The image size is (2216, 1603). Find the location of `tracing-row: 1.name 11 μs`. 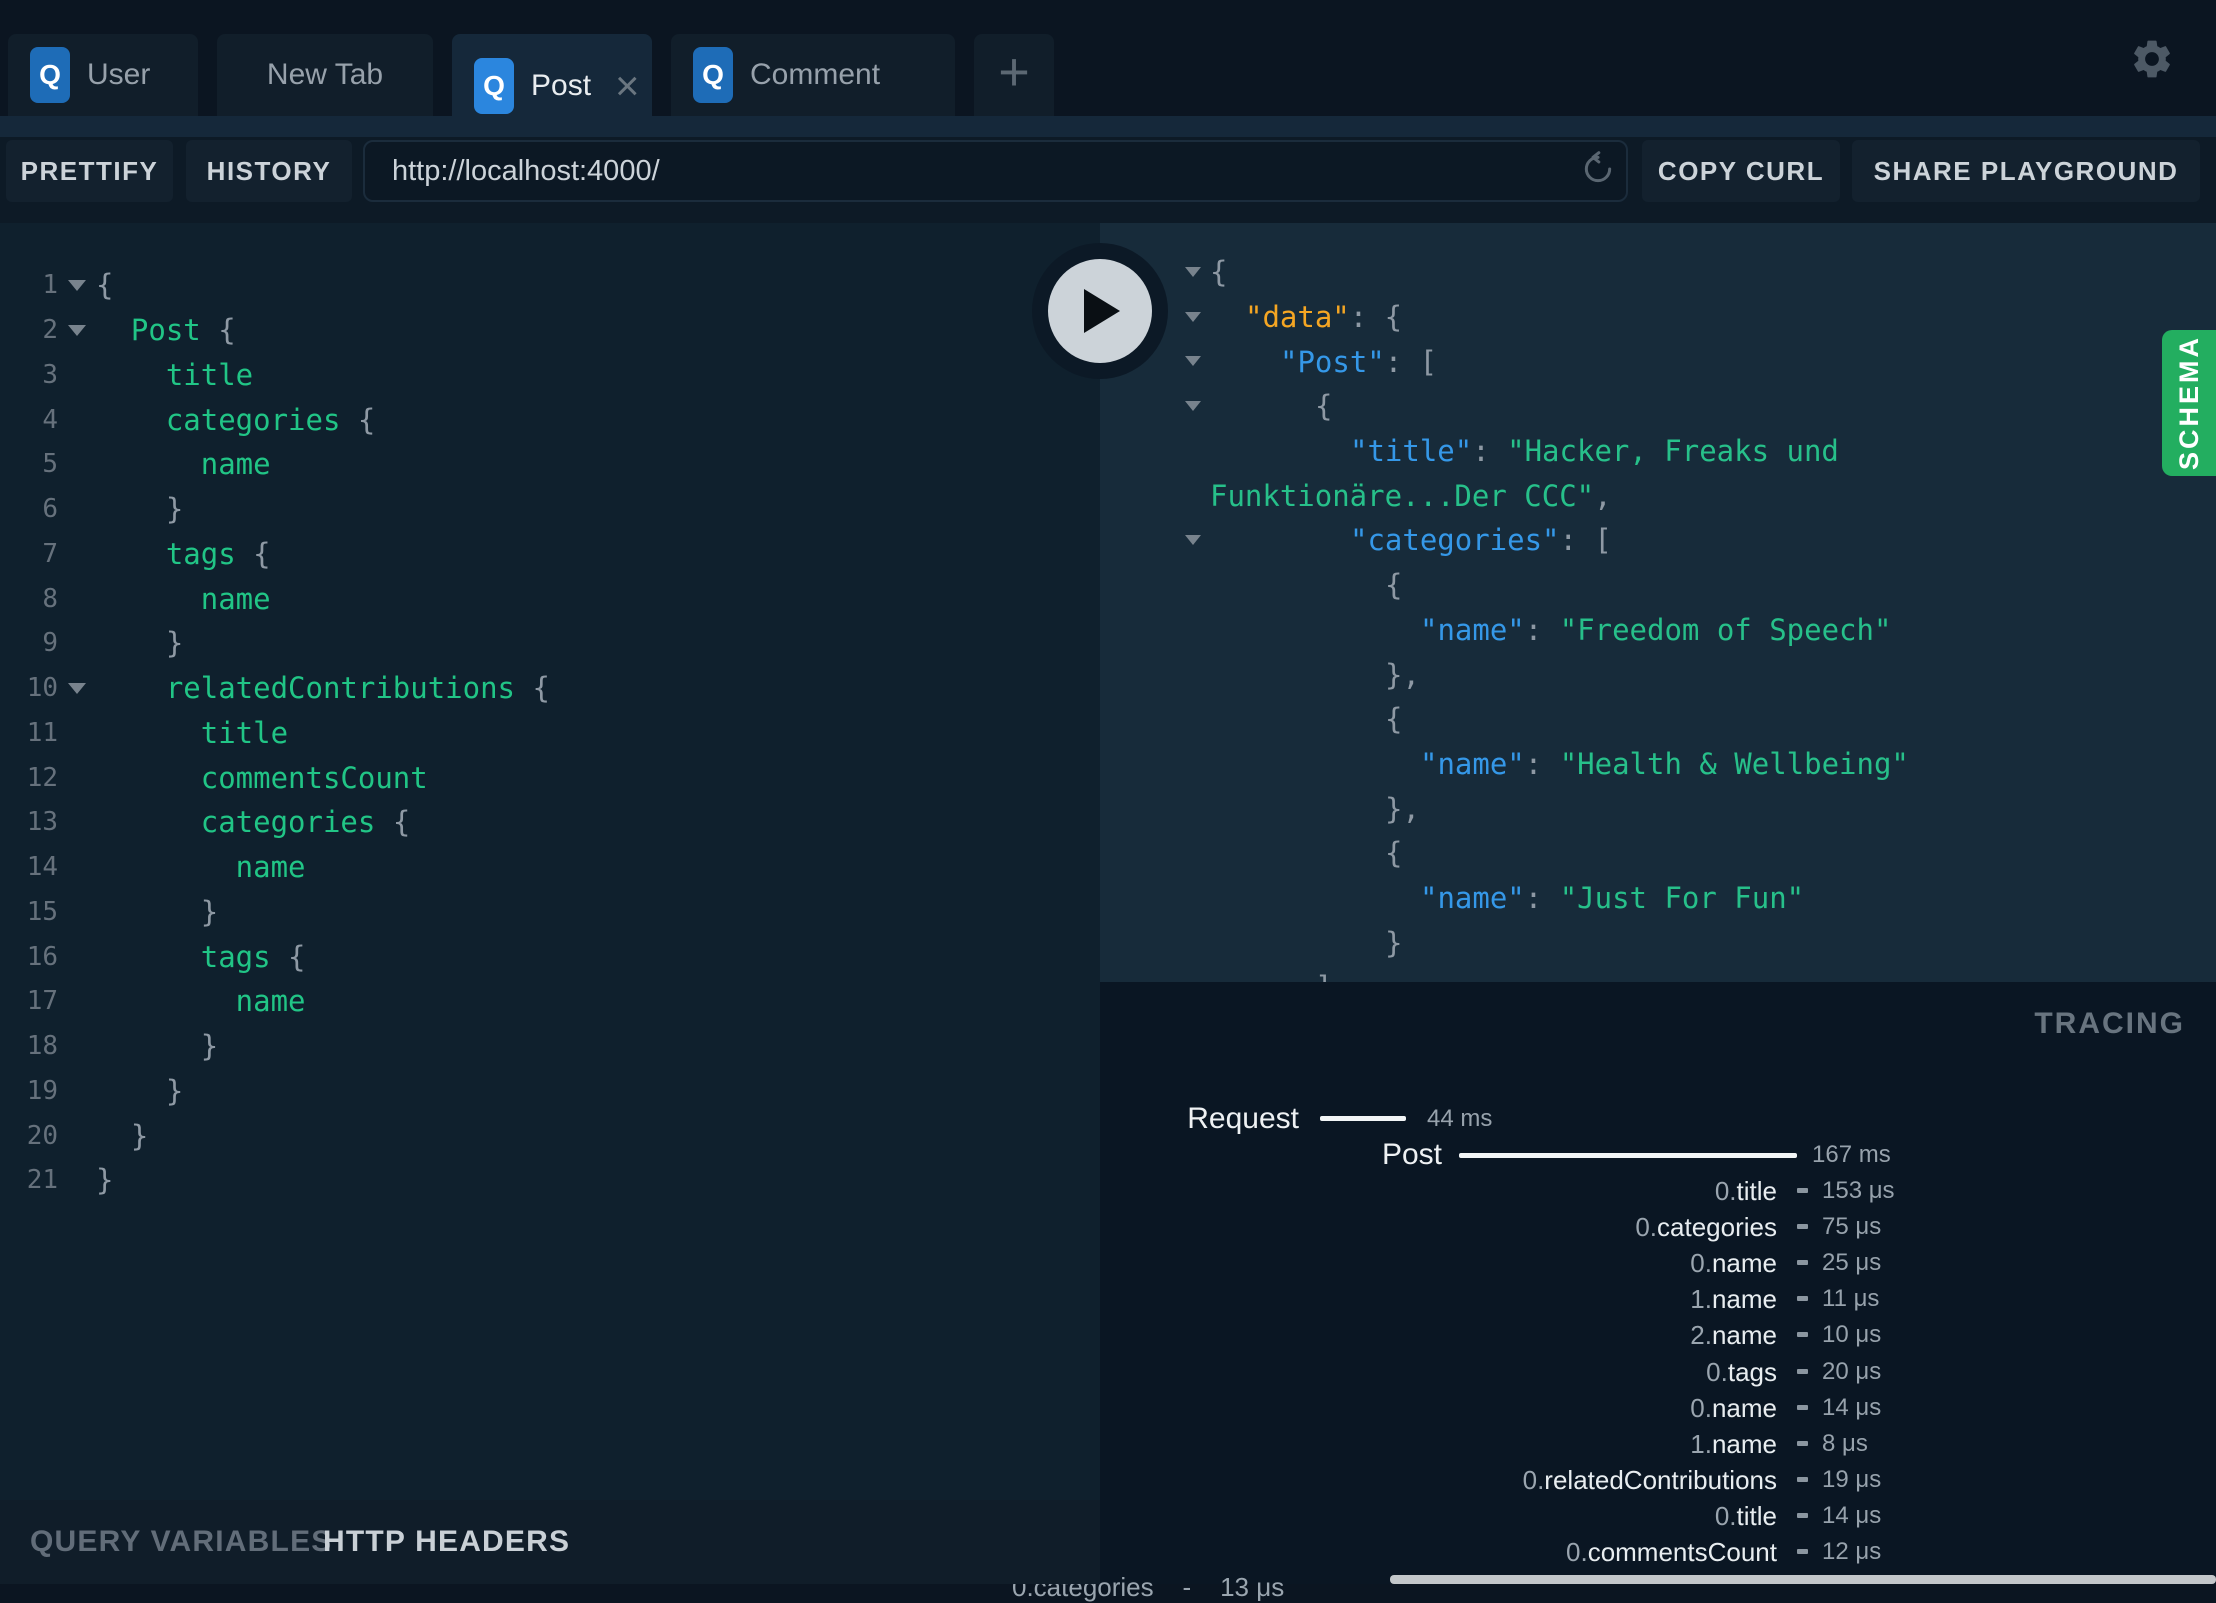

tracing-row: 1.name 11 μs is located at coordinates (1658, 1299).